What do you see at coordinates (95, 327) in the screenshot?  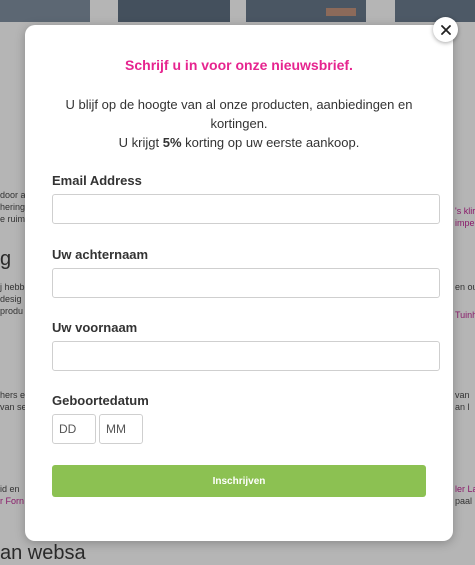 I see `firstname-label: Uw voornaam` at bounding box center [95, 327].